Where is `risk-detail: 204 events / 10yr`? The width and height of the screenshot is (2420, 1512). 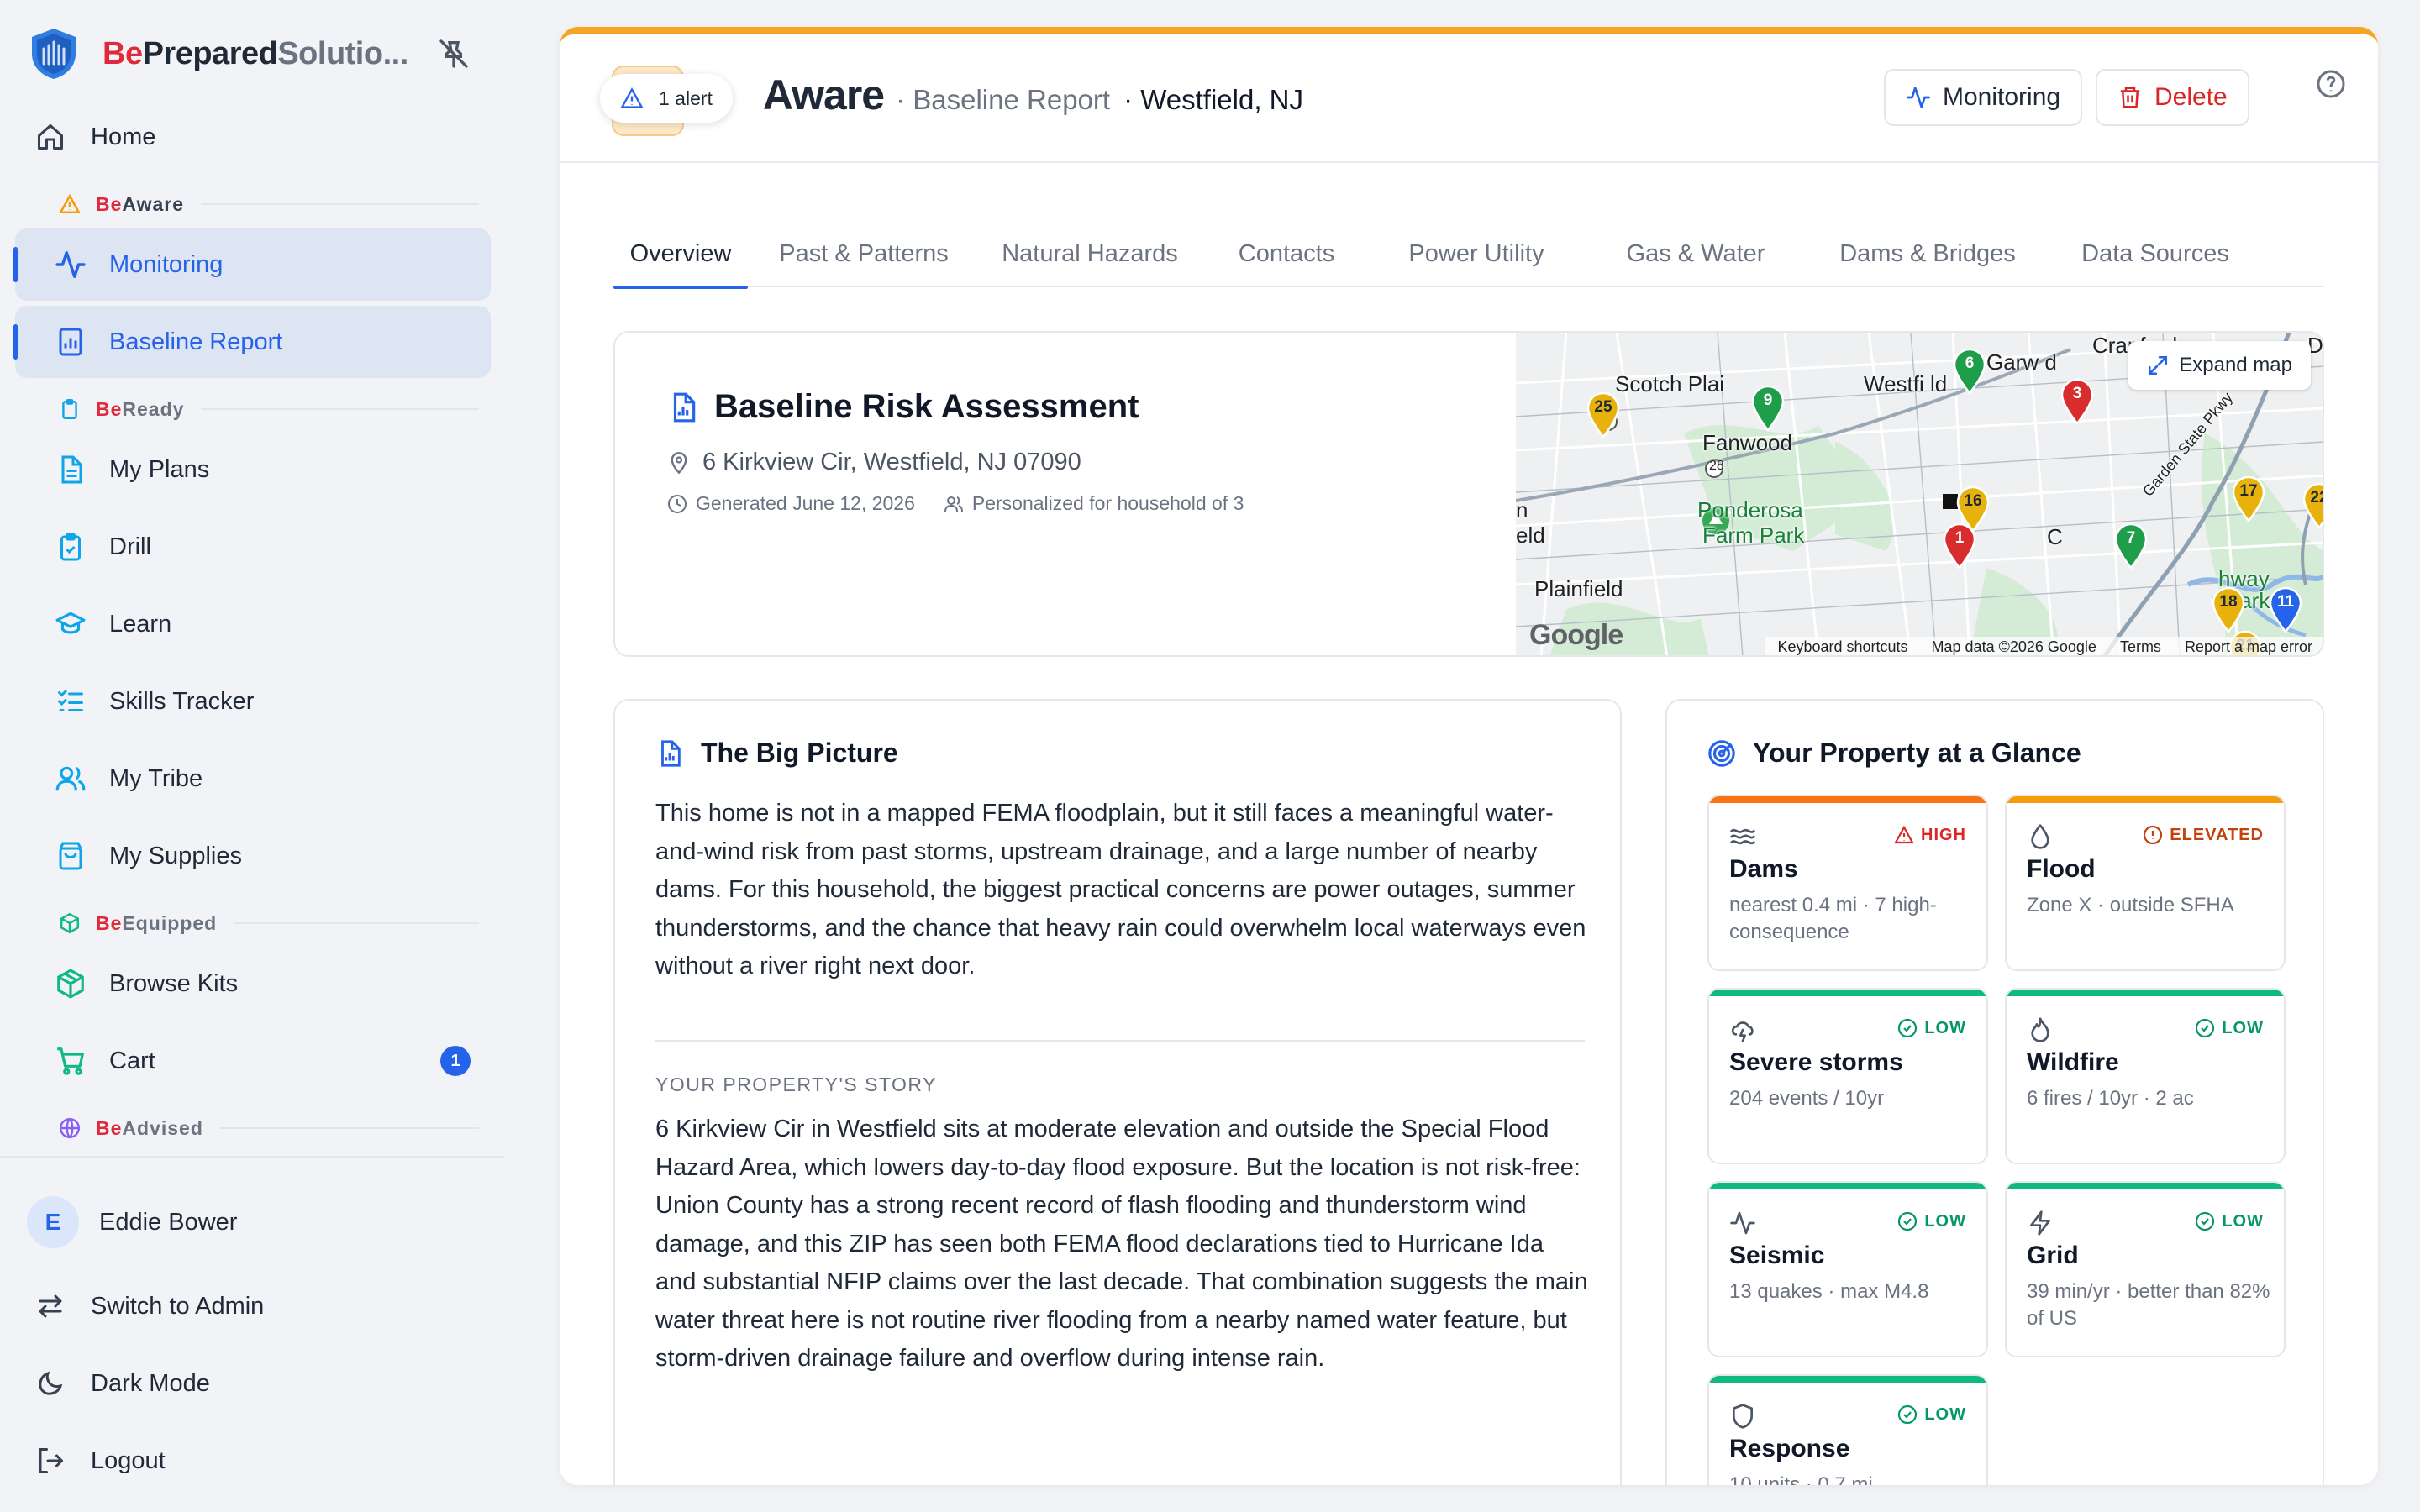 risk-detail: 204 events / 10yr is located at coordinates (1807, 1098).